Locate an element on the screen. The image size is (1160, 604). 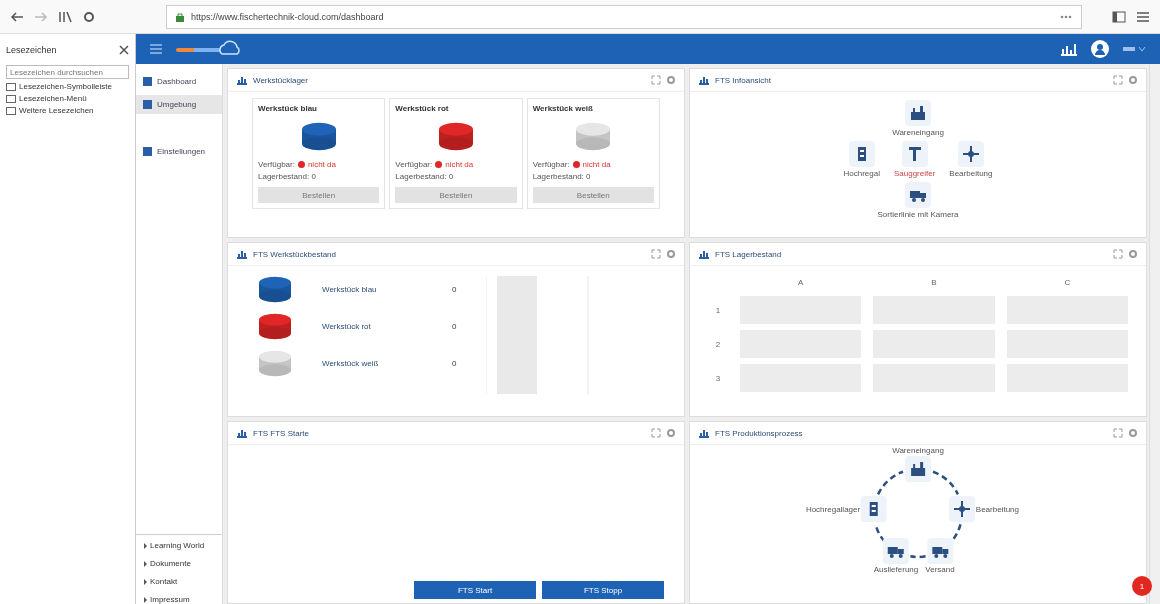
row-label: 3 is located at coordinates (718, 378).